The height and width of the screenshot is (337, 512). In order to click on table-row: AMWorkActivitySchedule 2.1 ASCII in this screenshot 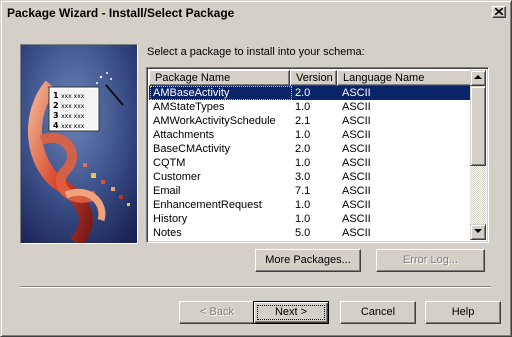, I will do `click(310, 121)`.